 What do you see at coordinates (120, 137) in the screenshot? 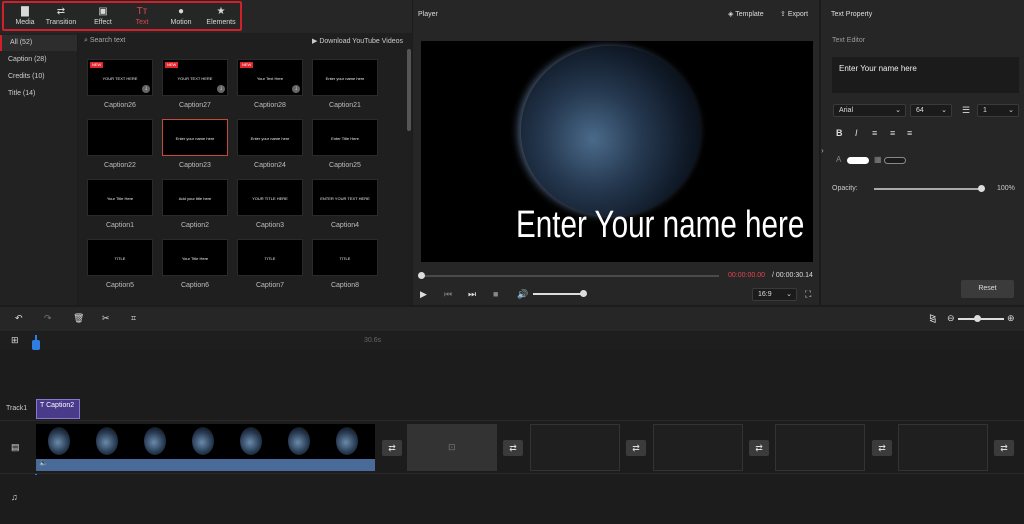
I see `template-thumbnail` at bounding box center [120, 137].